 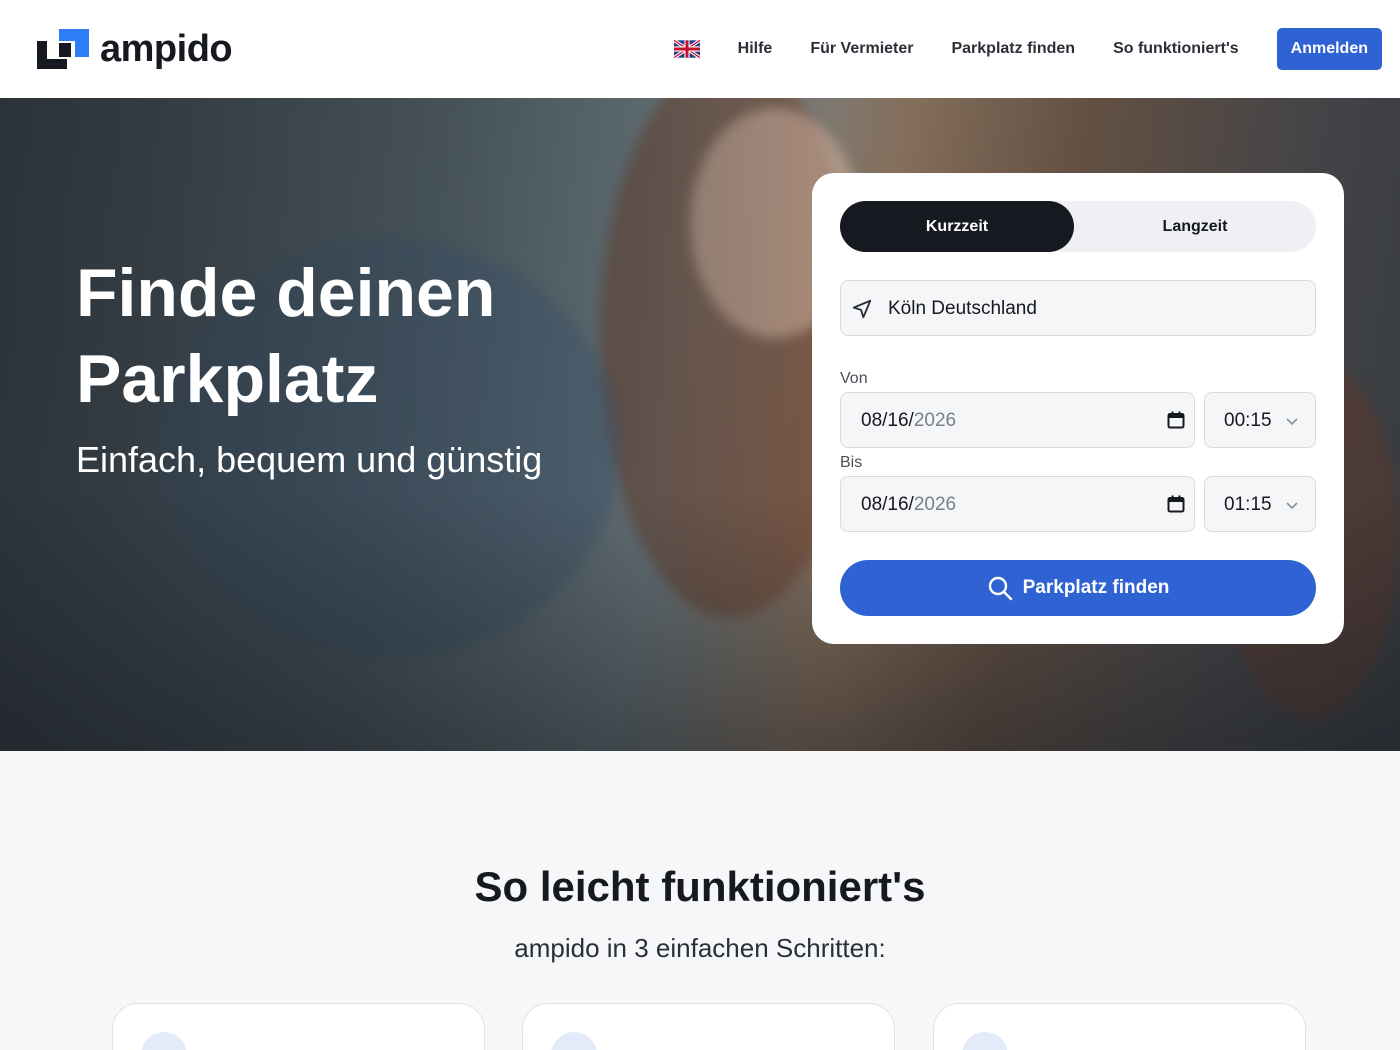 What do you see at coordinates (1017, 420) in the screenshot?
I see `from-date-input: 08/16/2026` at bounding box center [1017, 420].